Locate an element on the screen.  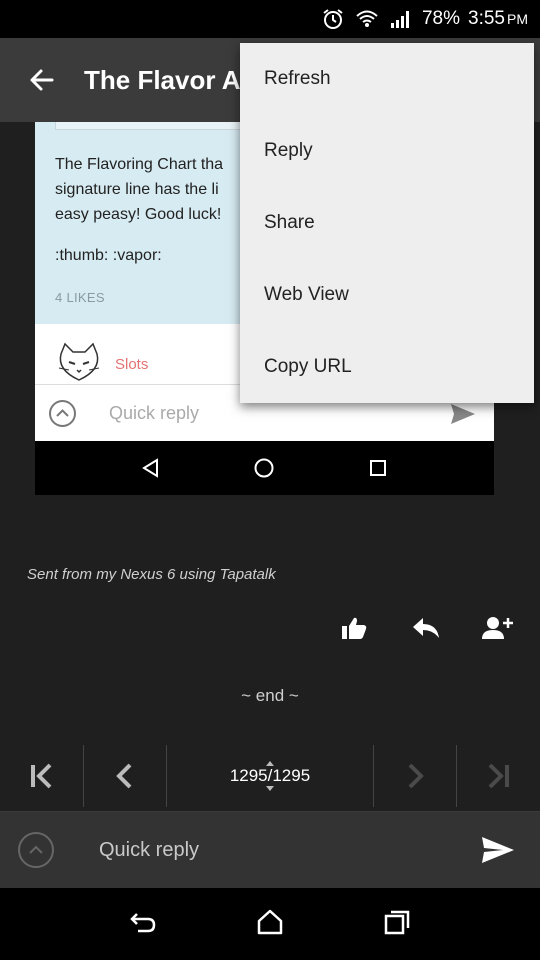
follow-user-button is located at coordinates (498, 628).